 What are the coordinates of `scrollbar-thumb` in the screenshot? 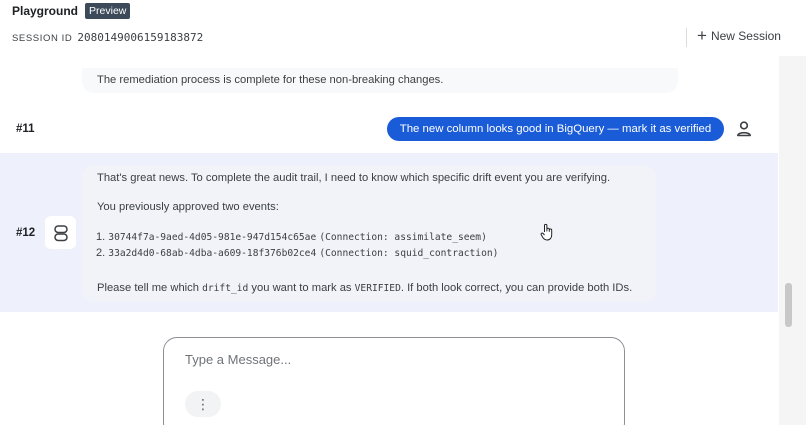 It's located at (788, 305).